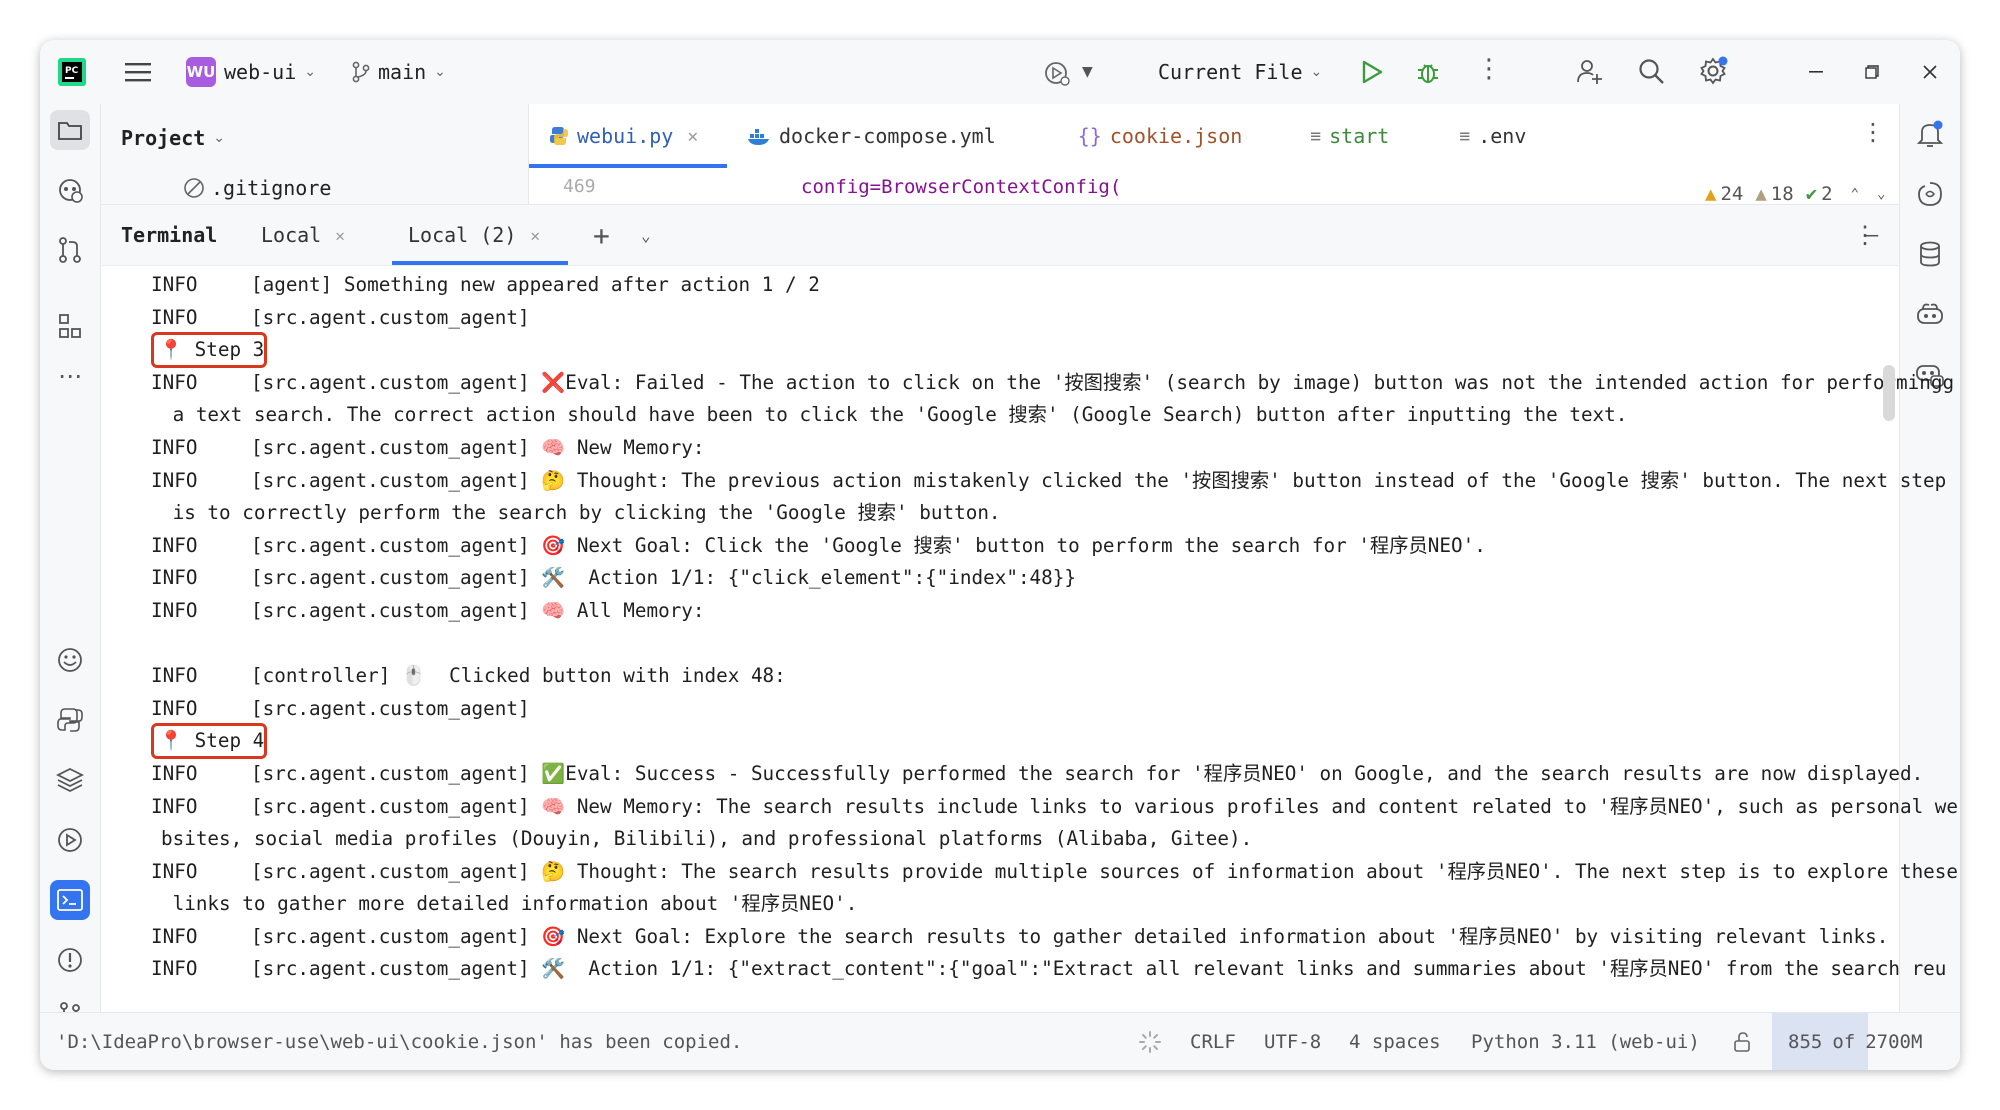 Image resolution: width=2000 pixels, height=1110 pixels. Describe the element at coordinates (291, 235) in the screenshot. I see `terminal-tab-label: Local` at that location.